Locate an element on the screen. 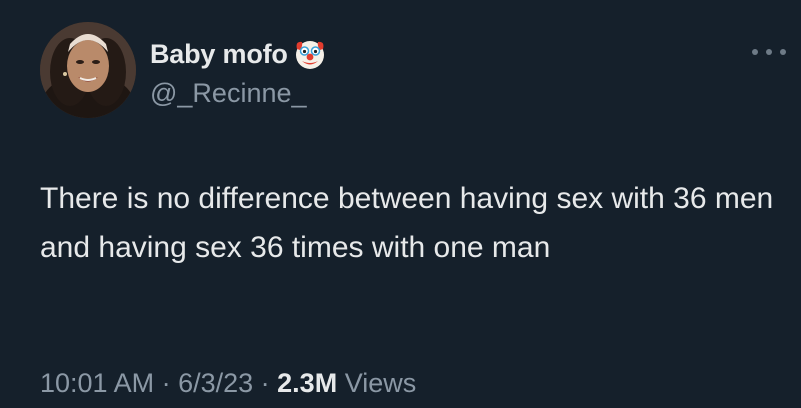 The width and height of the screenshot is (801, 408). display-name: Baby mofo is located at coordinates (219, 54).